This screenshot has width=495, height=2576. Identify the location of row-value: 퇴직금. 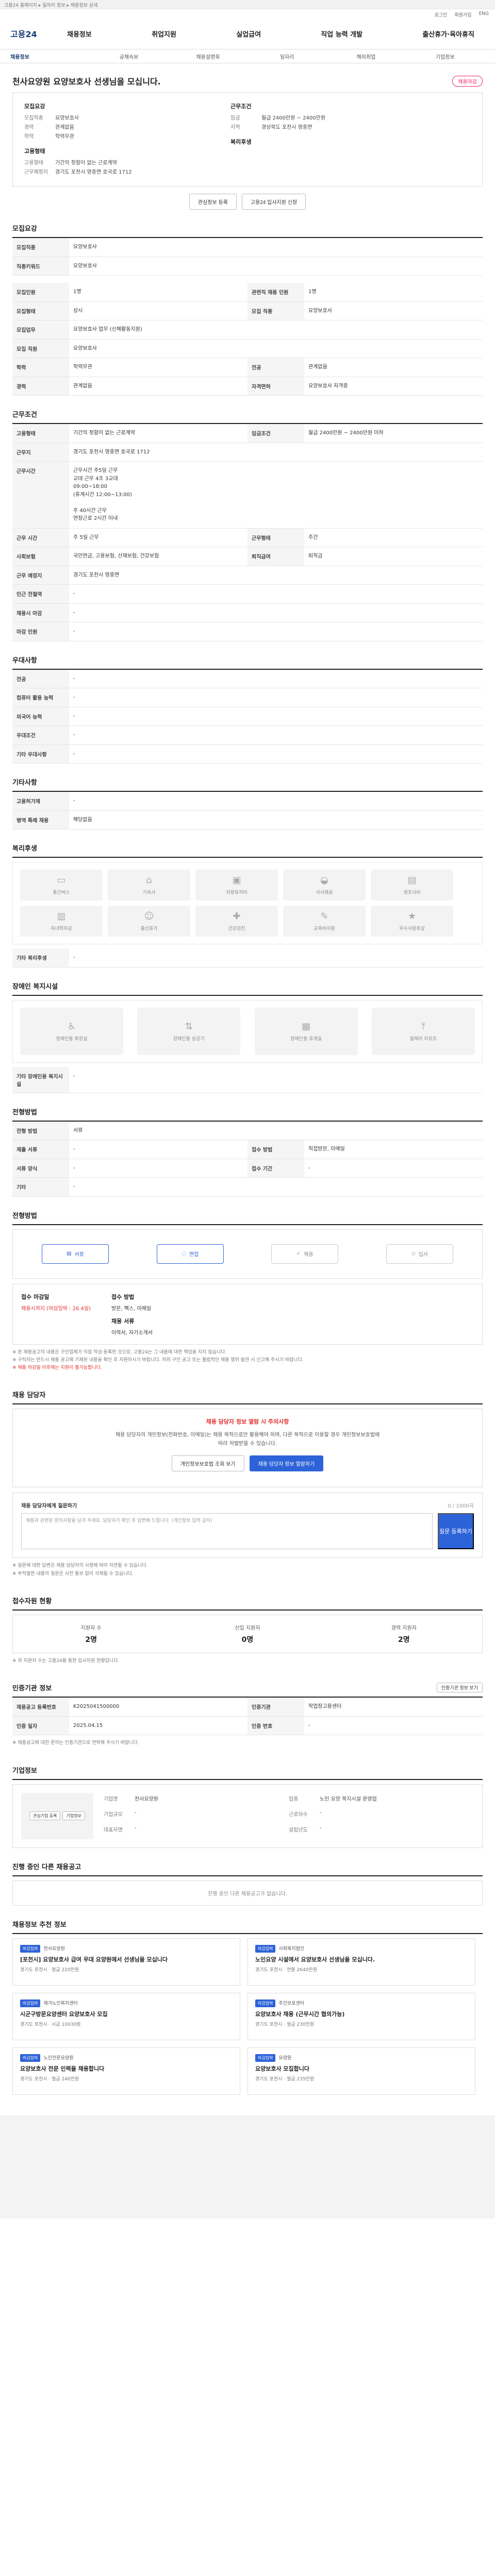
(315, 556).